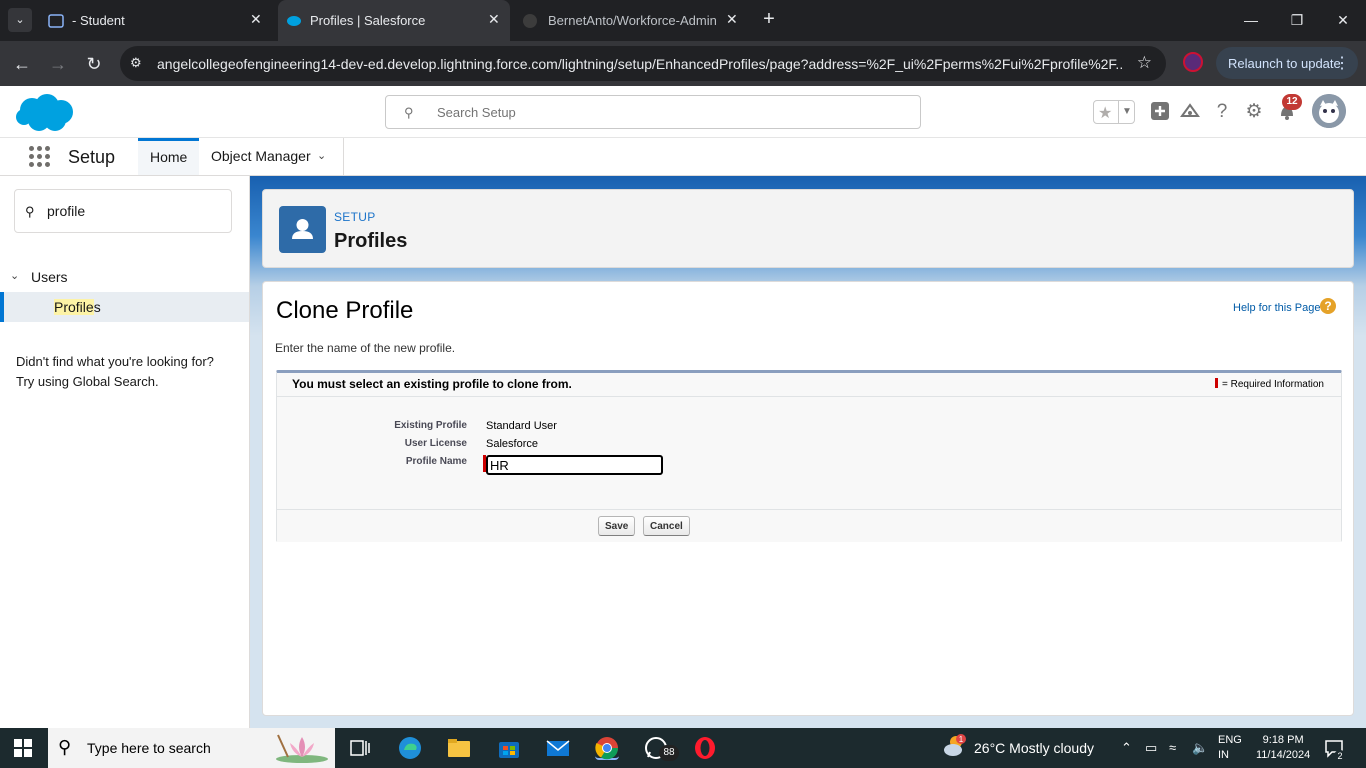  What do you see at coordinates (1283, 740) in the screenshot?
I see `clock-time: 9:18 PM` at bounding box center [1283, 740].